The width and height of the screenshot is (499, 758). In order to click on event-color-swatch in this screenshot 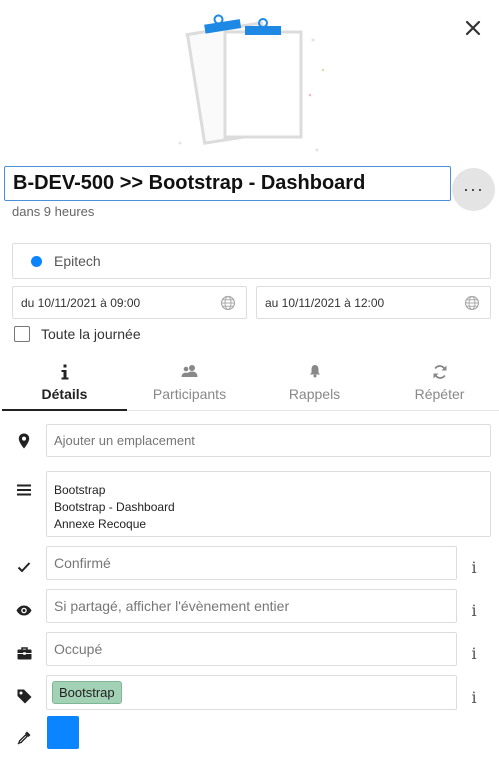, I will do `click(63, 732)`.